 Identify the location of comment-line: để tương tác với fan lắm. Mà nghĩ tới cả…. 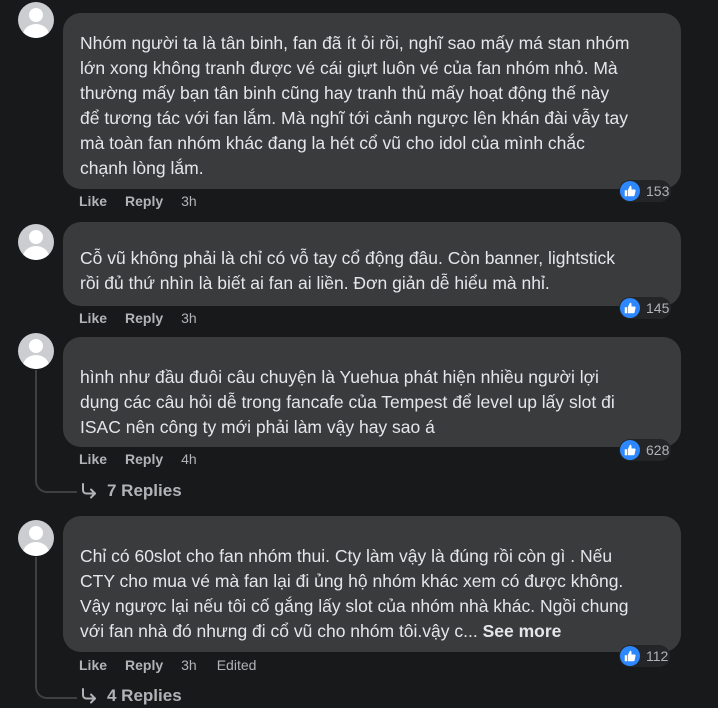
(354, 118).